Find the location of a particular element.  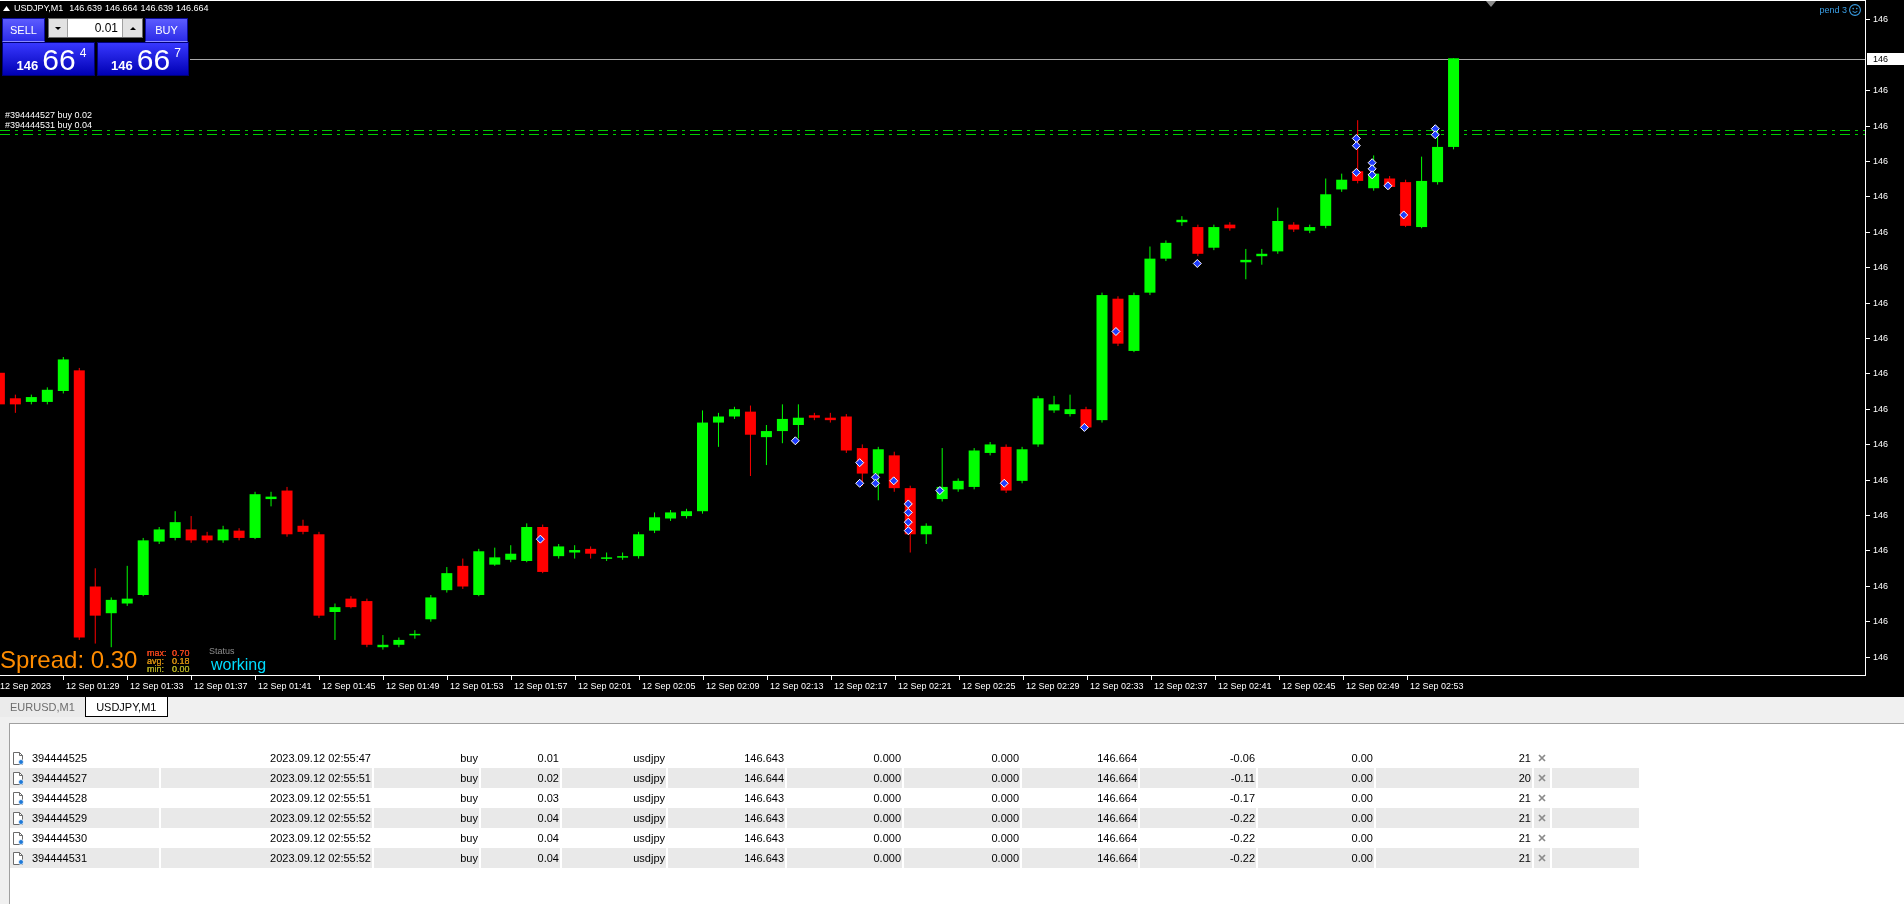

spread-stat: min: 0.00 is located at coordinates (168, 669).